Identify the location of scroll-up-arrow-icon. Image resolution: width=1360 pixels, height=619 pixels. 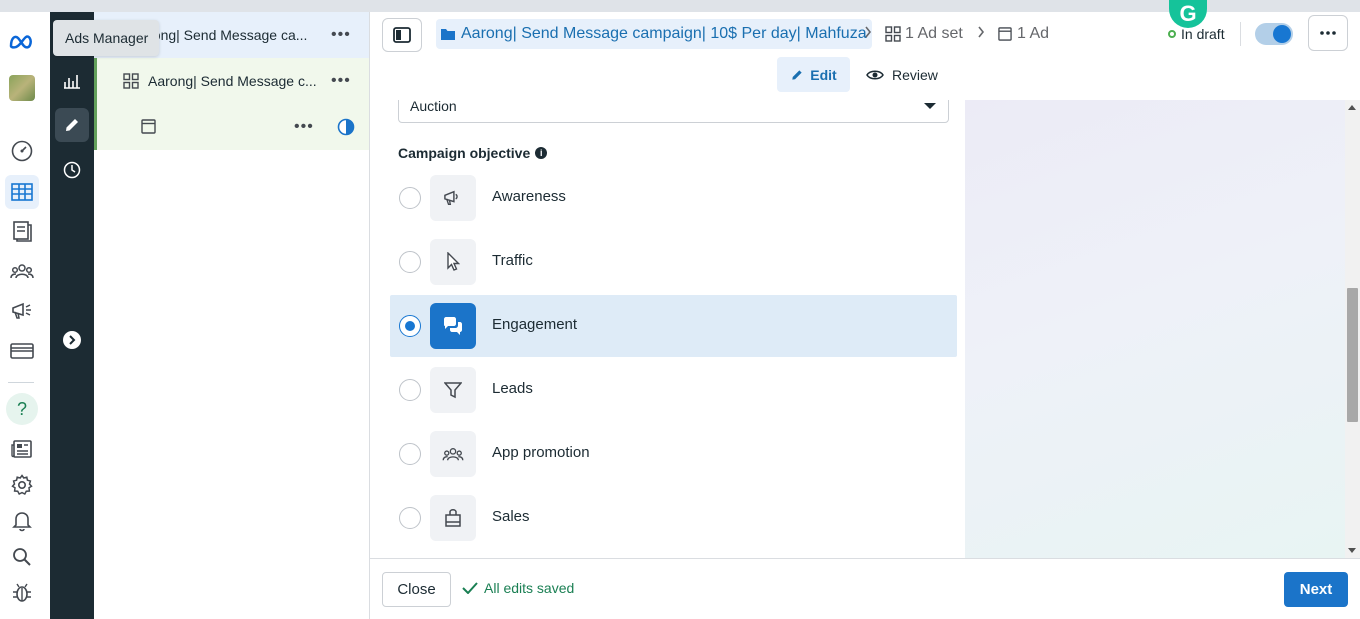
(1352, 107).